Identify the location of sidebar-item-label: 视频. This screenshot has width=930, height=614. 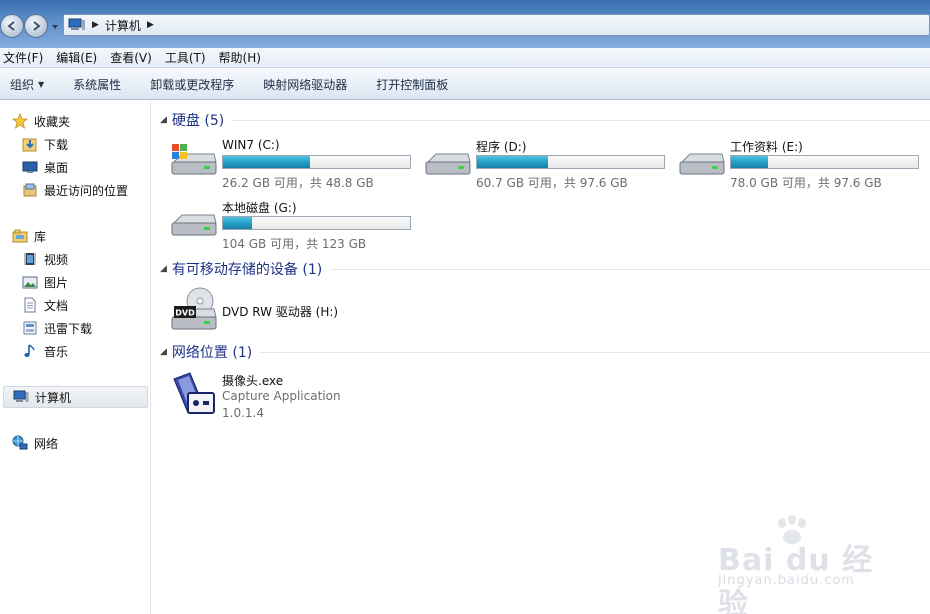
(56, 259).